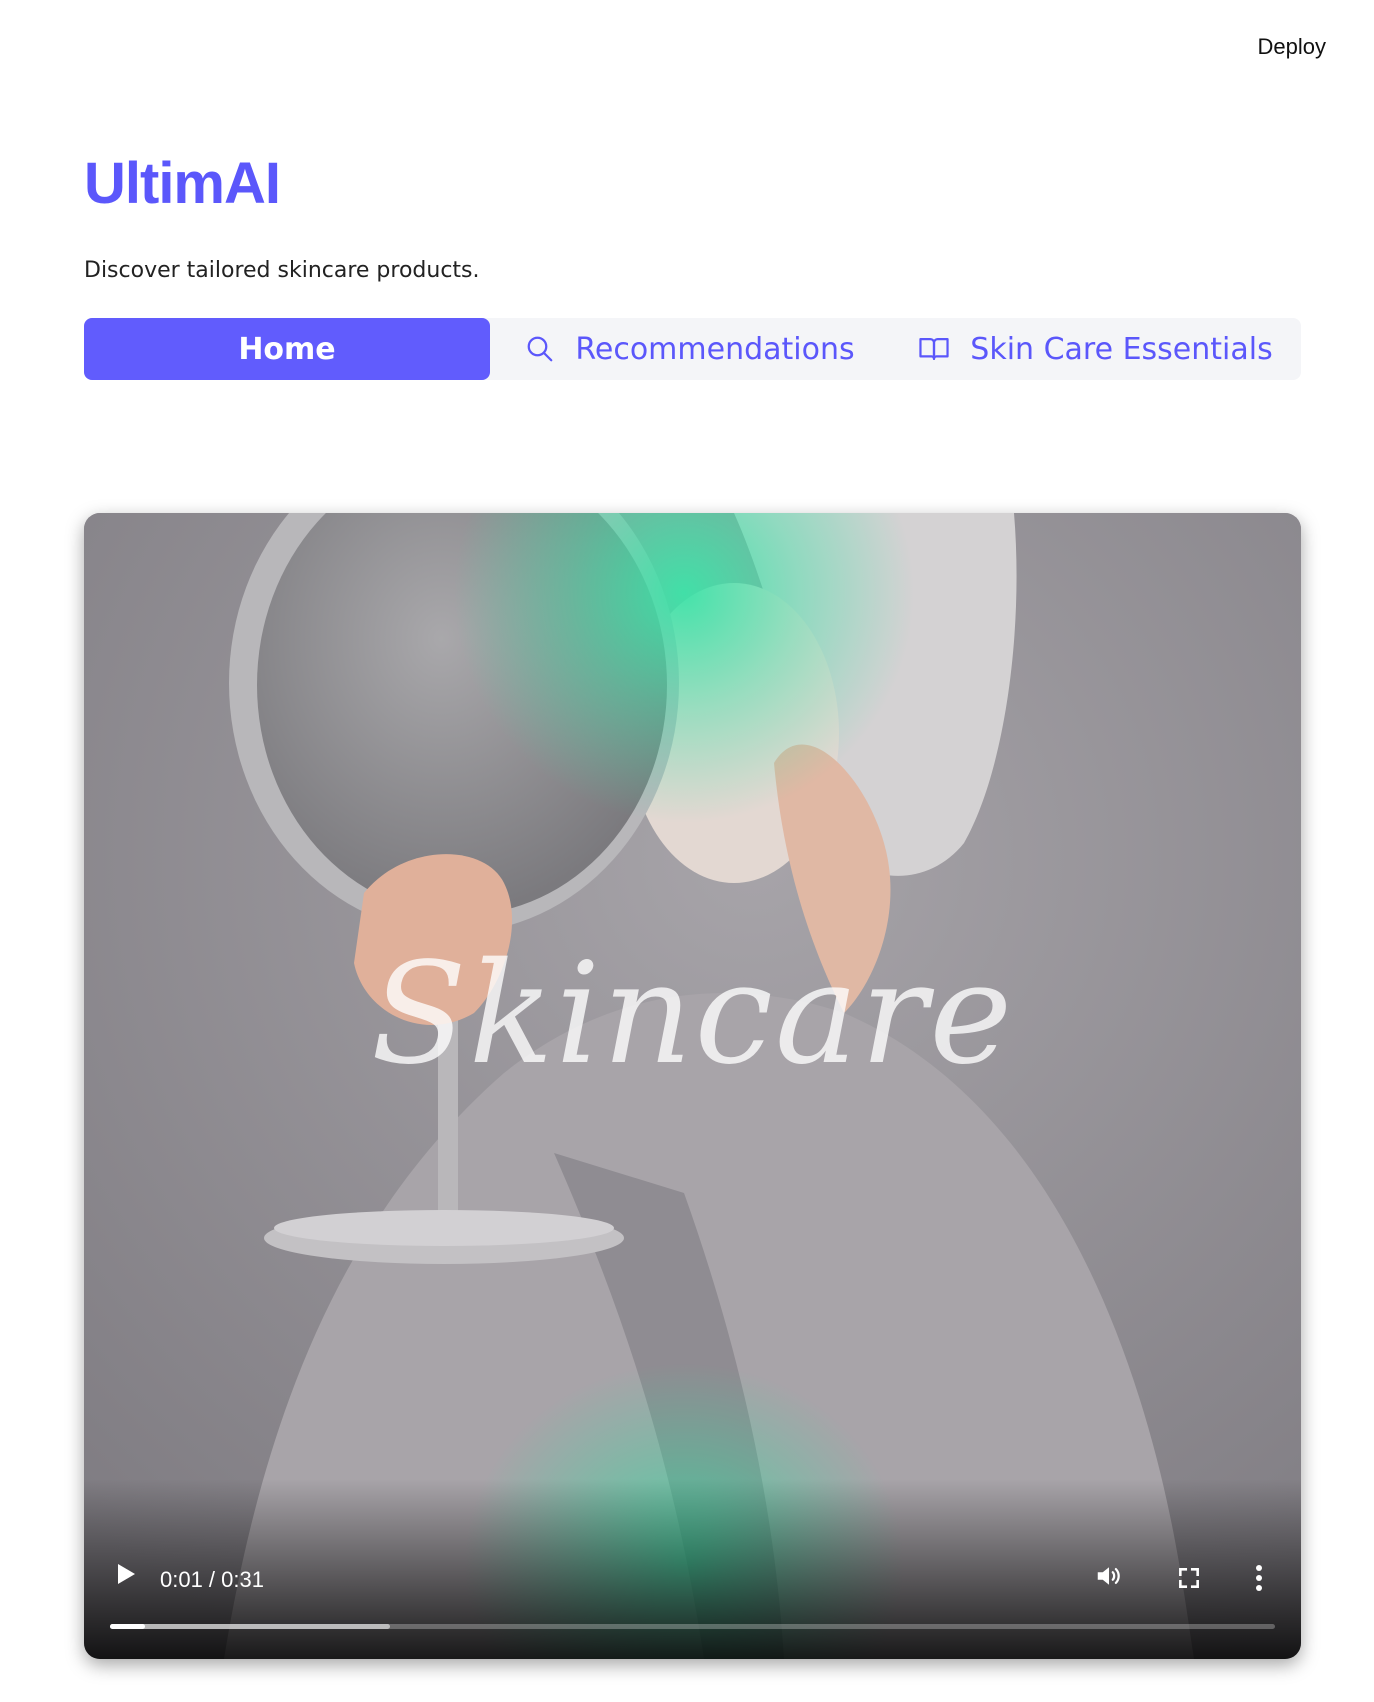  I want to click on app-title: UltimAI, so click(182, 183).